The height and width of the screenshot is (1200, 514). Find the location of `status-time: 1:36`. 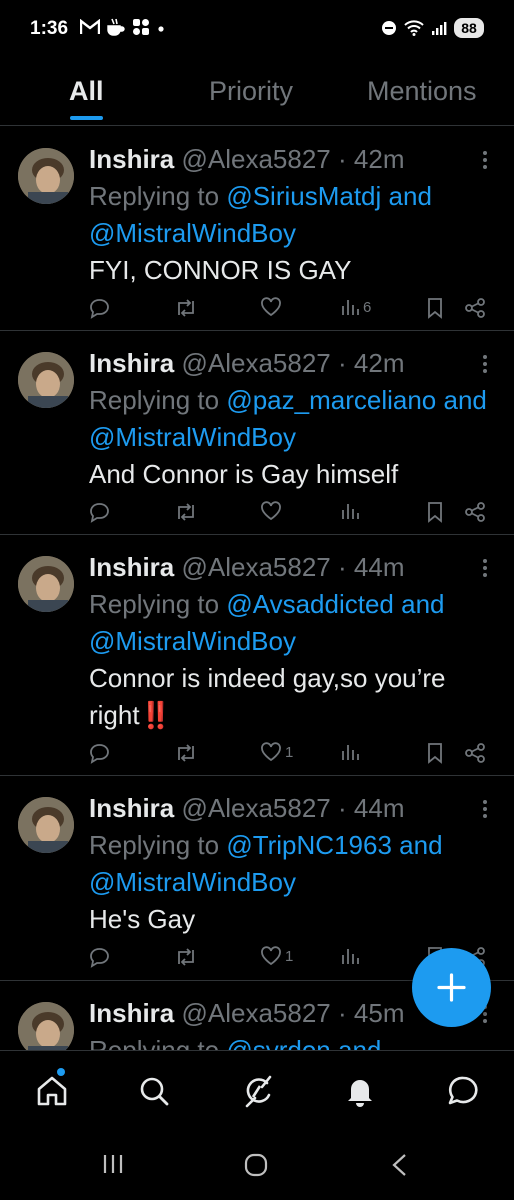

status-time: 1:36 is located at coordinates (49, 28).